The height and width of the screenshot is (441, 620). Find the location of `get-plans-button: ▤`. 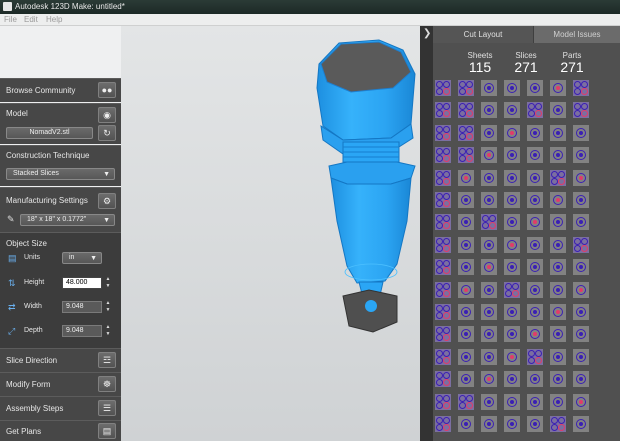

get-plans-button: ▤ is located at coordinates (107, 431).